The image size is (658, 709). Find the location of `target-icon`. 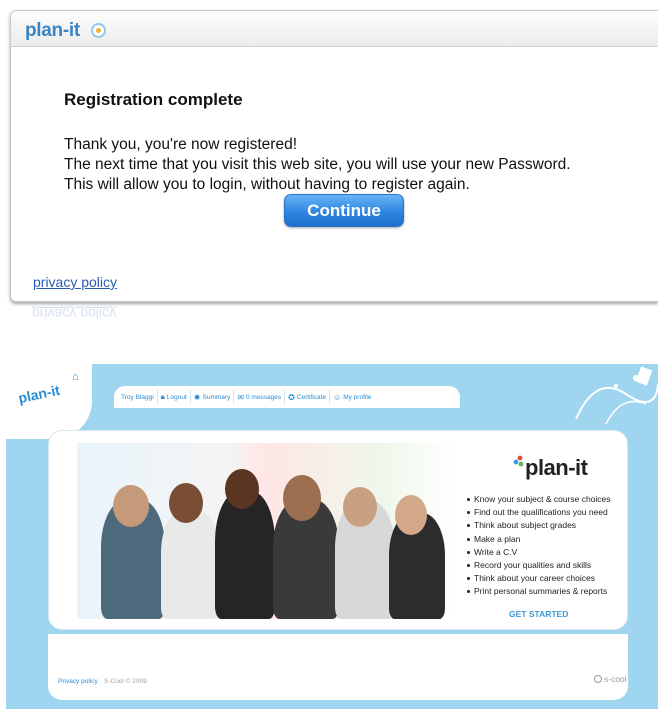

target-icon is located at coordinates (98, 30).